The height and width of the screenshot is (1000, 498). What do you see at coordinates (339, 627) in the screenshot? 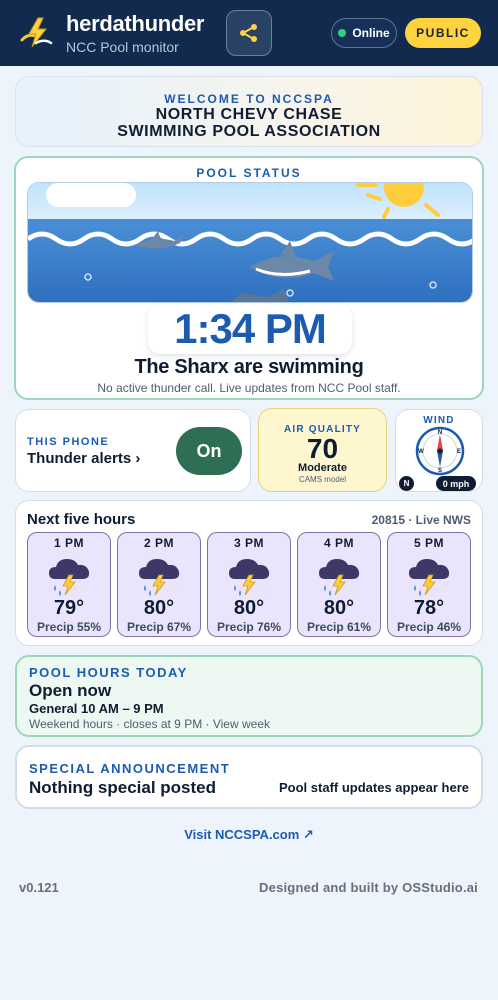
I see `forecast-hour-precip: Precip 61%` at bounding box center [339, 627].